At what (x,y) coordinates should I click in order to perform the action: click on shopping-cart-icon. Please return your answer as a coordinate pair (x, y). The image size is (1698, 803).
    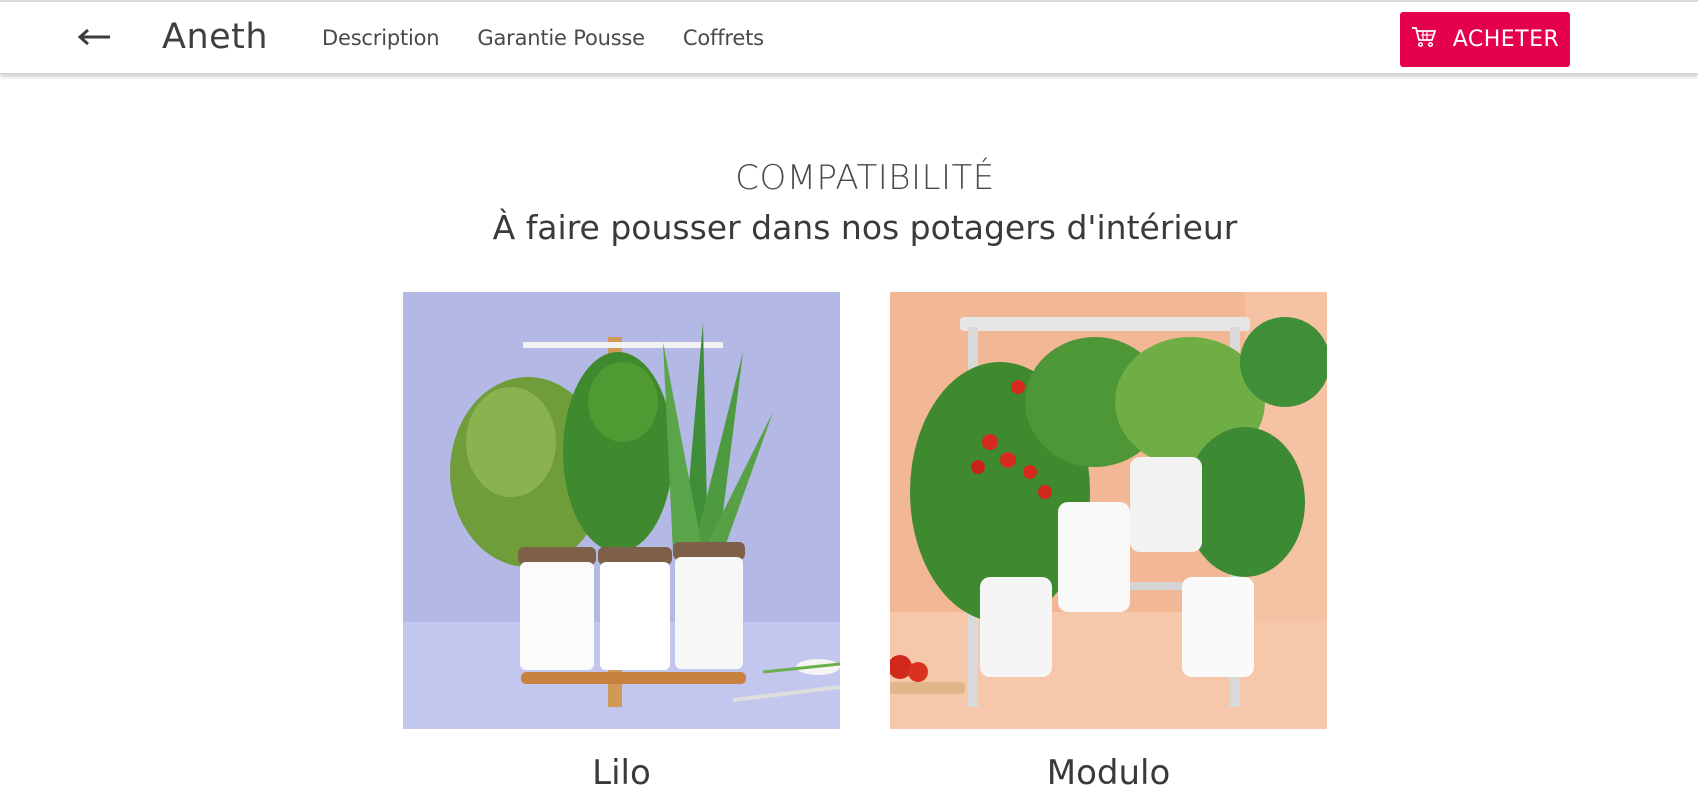
    Looking at the image, I should click on (1423, 36).